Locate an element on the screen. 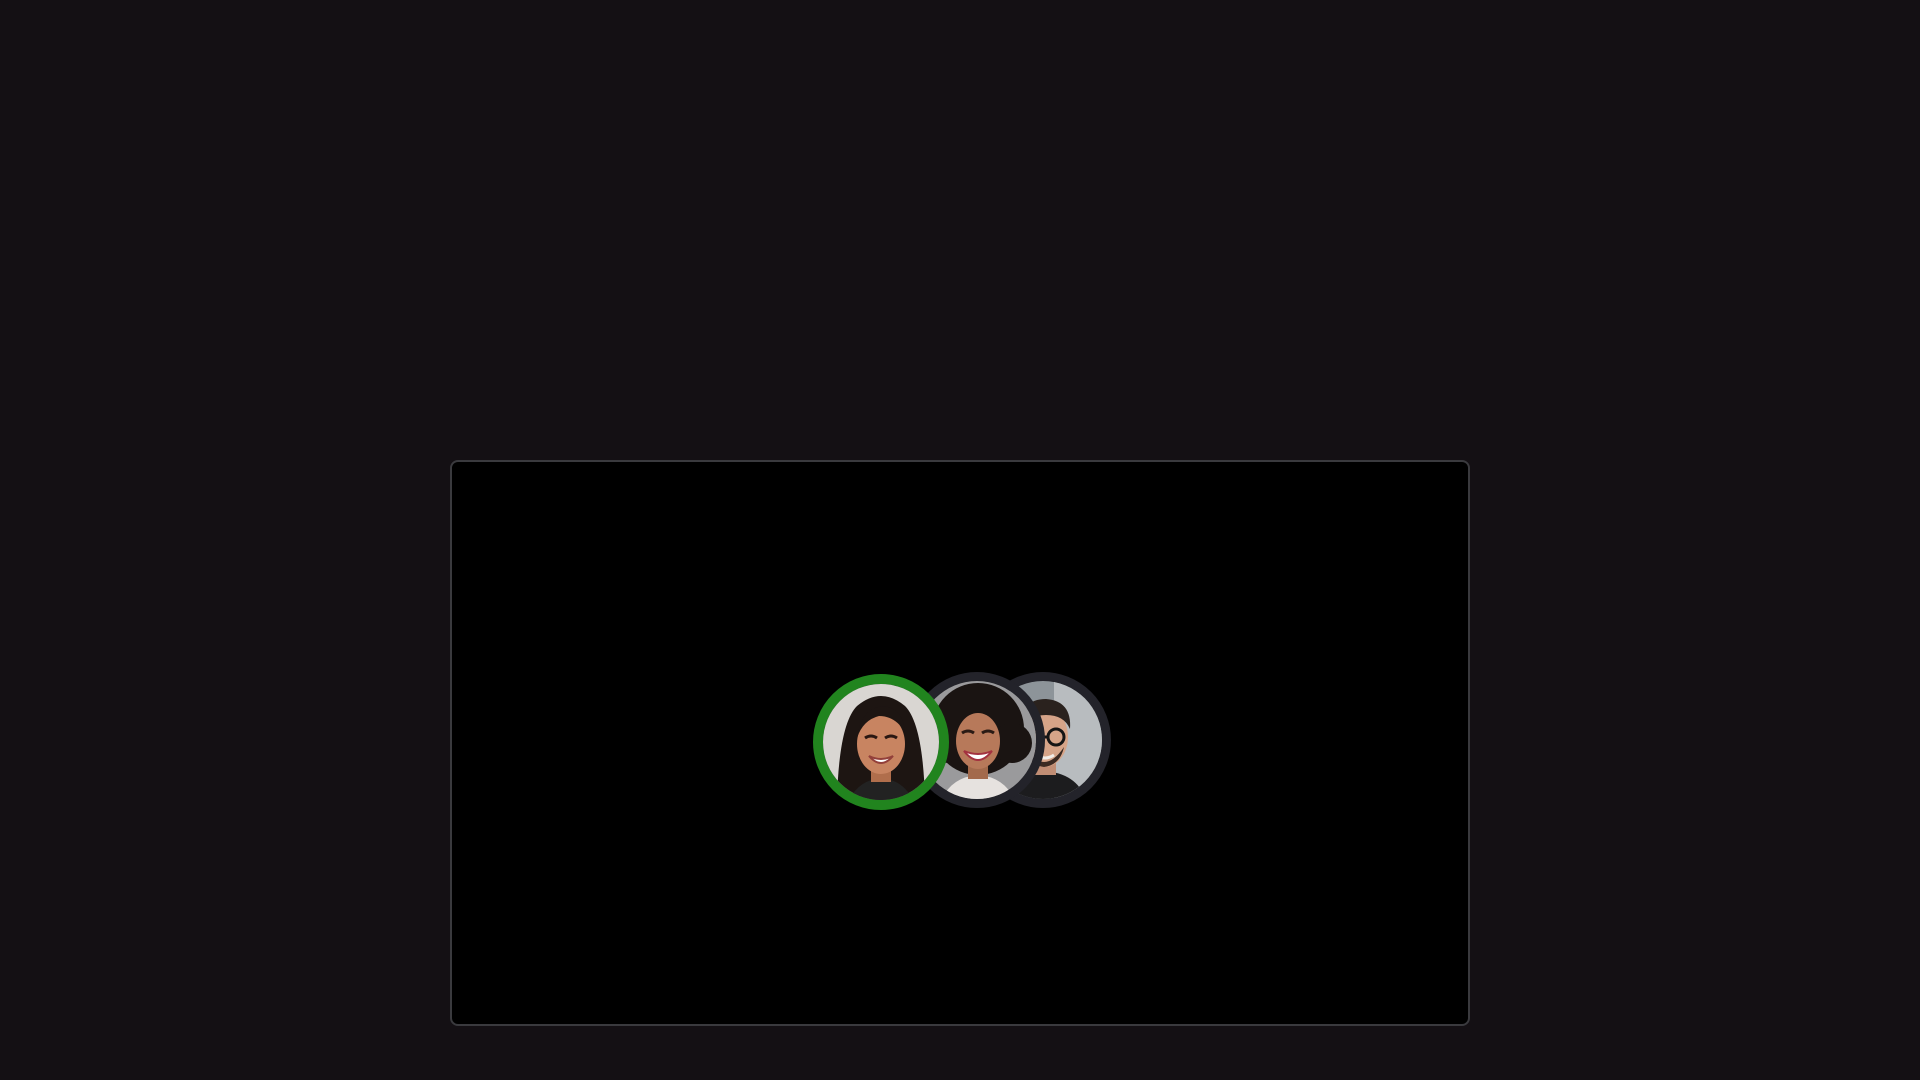 The height and width of the screenshot is (1080, 1920). participant-avatar-1-speaking is located at coordinates (881, 742).